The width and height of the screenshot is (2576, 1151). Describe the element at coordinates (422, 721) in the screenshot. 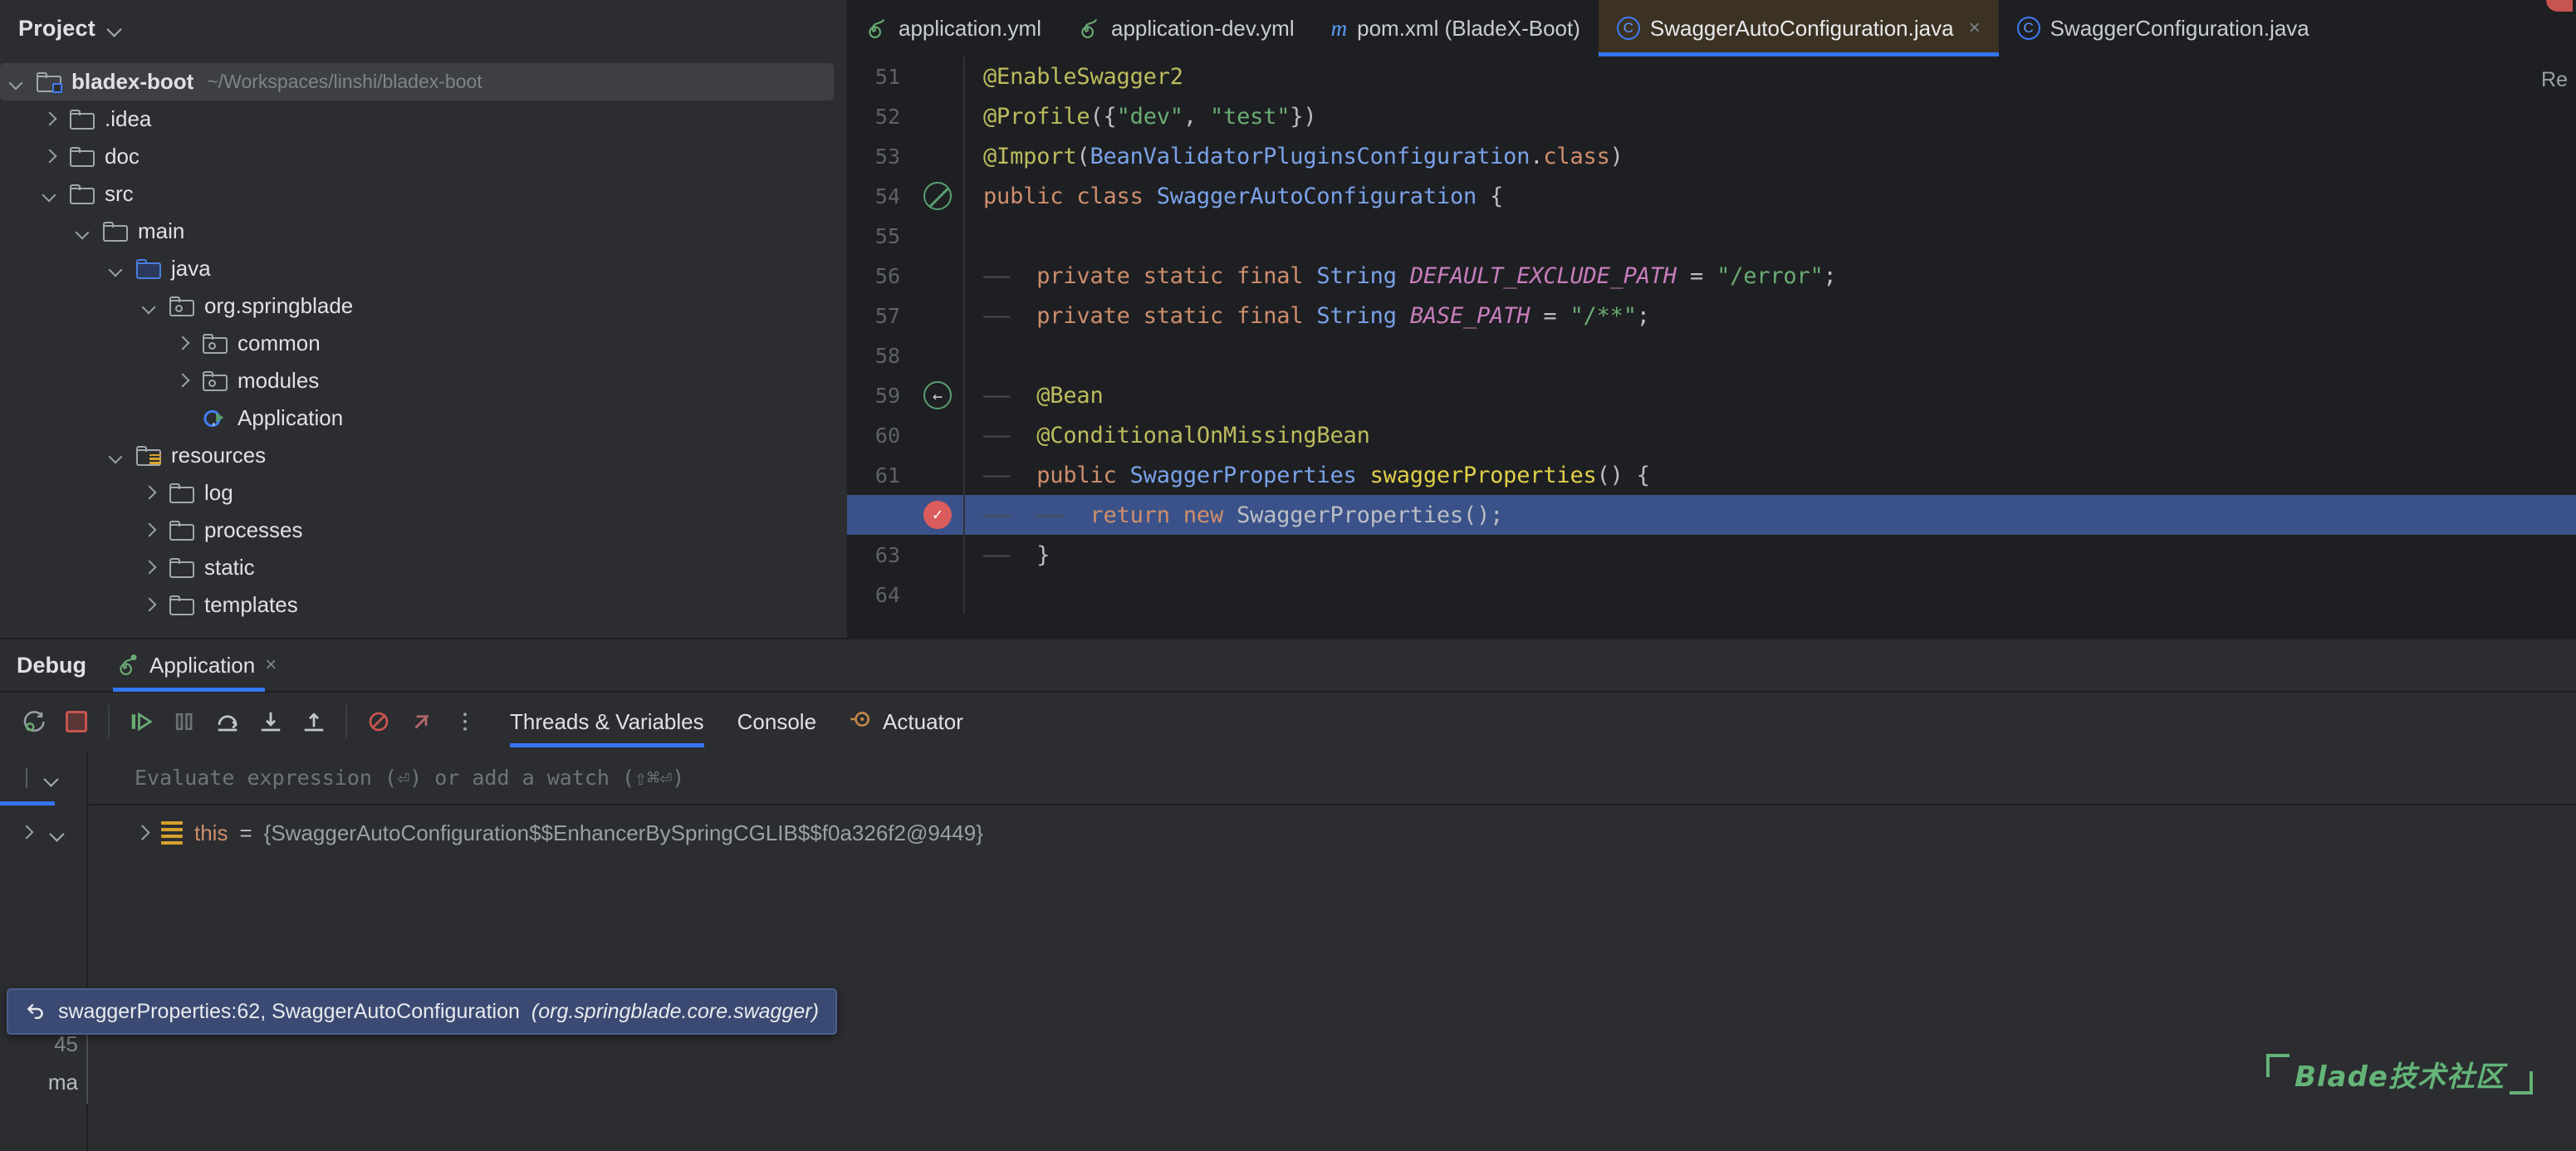

I see `view-breakpoints-button` at that location.